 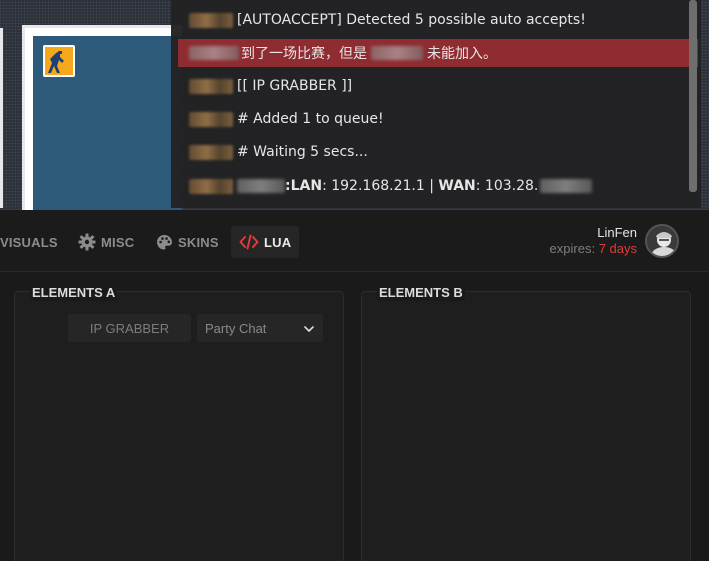 I want to click on lan-label: :LAN, so click(x=304, y=186).